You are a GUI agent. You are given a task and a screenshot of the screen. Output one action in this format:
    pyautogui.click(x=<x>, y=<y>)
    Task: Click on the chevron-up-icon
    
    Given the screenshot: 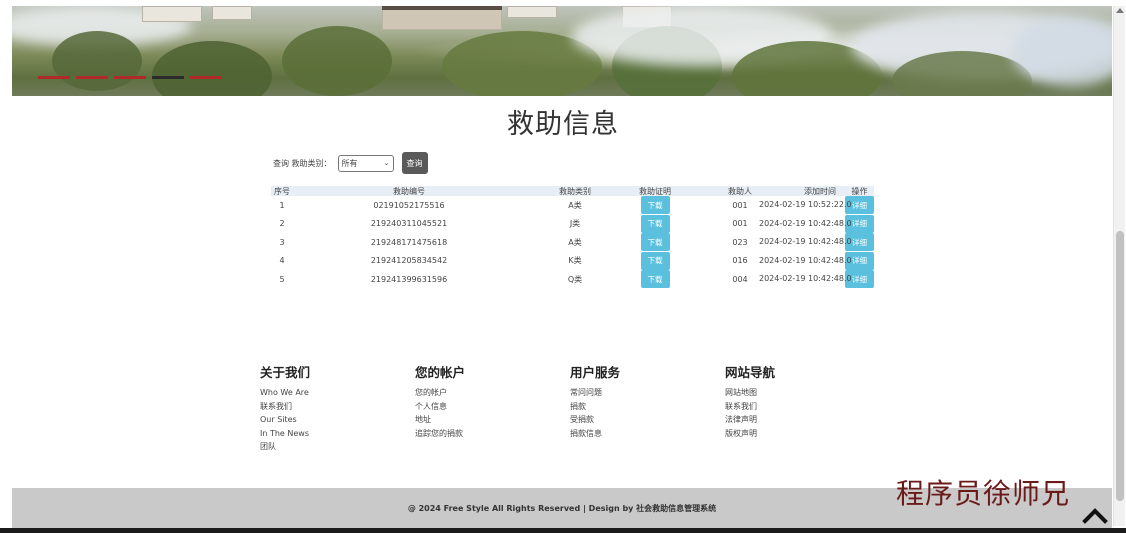 What is the action you would take?
    pyautogui.click(x=1095, y=515)
    